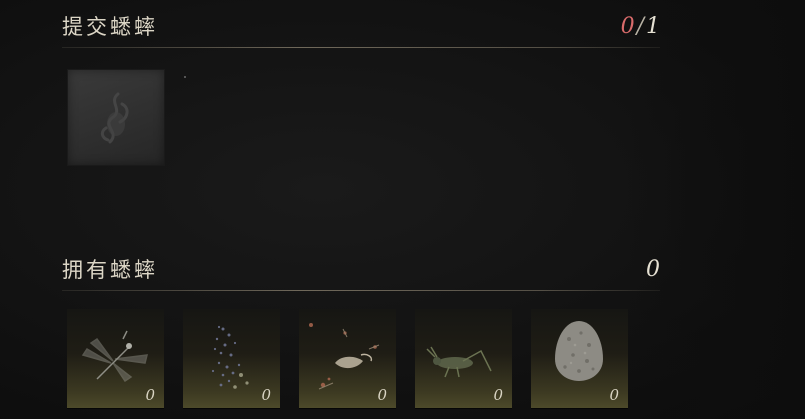 The image size is (805, 419). I want to click on cricket-silhouette-icon, so click(114, 118).